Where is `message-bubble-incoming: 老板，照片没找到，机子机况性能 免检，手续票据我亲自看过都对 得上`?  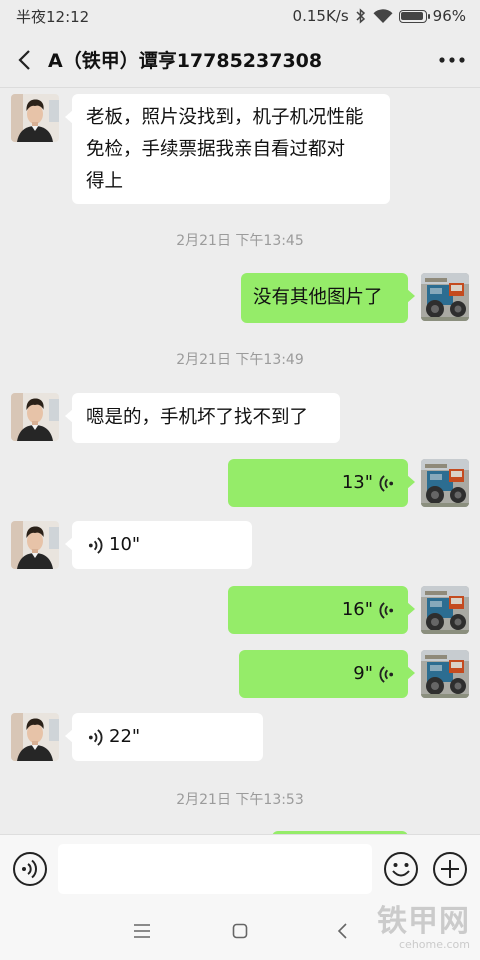
message-bubble-incoming: 老板，照片没找到，机子机况性能 免检，手续票据我亲自看过都对 得上 is located at coordinates (227, 149).